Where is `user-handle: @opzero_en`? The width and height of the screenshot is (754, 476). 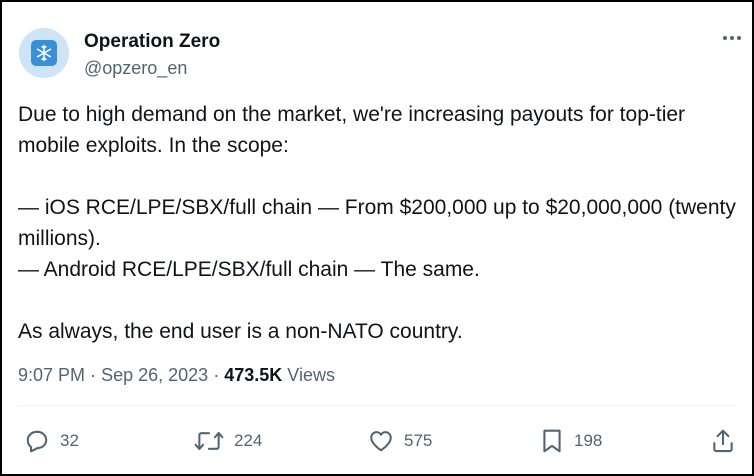 user-handle: @opzero_en is located at coordinates (135, 68).